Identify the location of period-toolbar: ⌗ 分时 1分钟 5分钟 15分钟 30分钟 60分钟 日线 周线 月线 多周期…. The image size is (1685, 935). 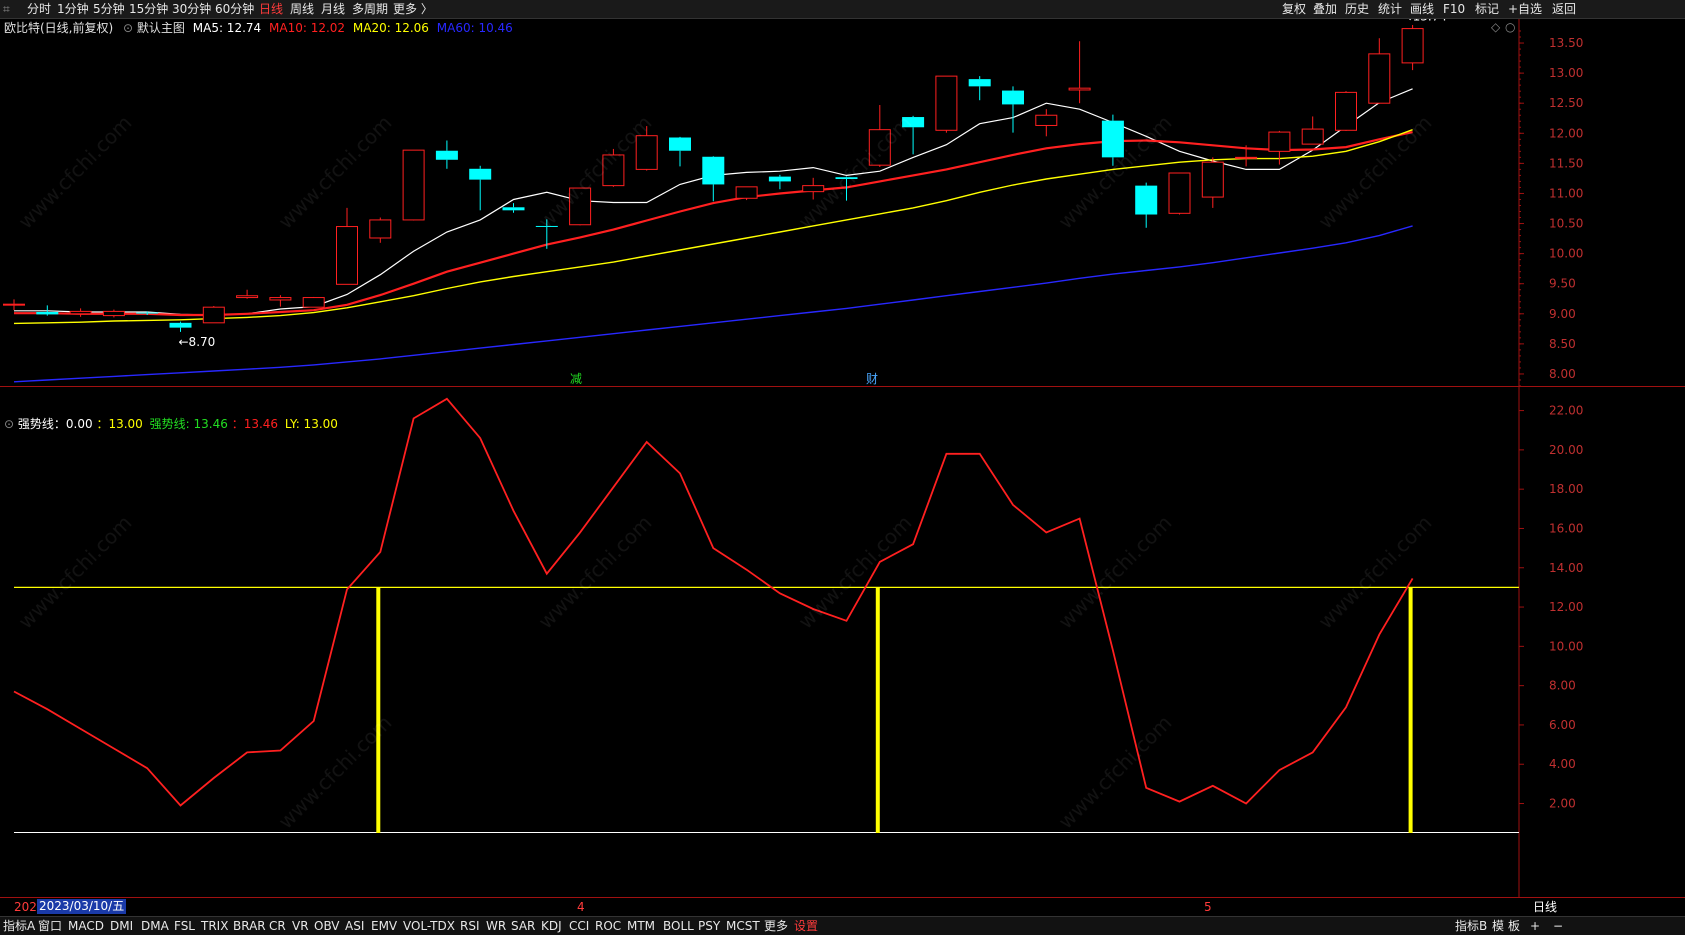
(842, 9).